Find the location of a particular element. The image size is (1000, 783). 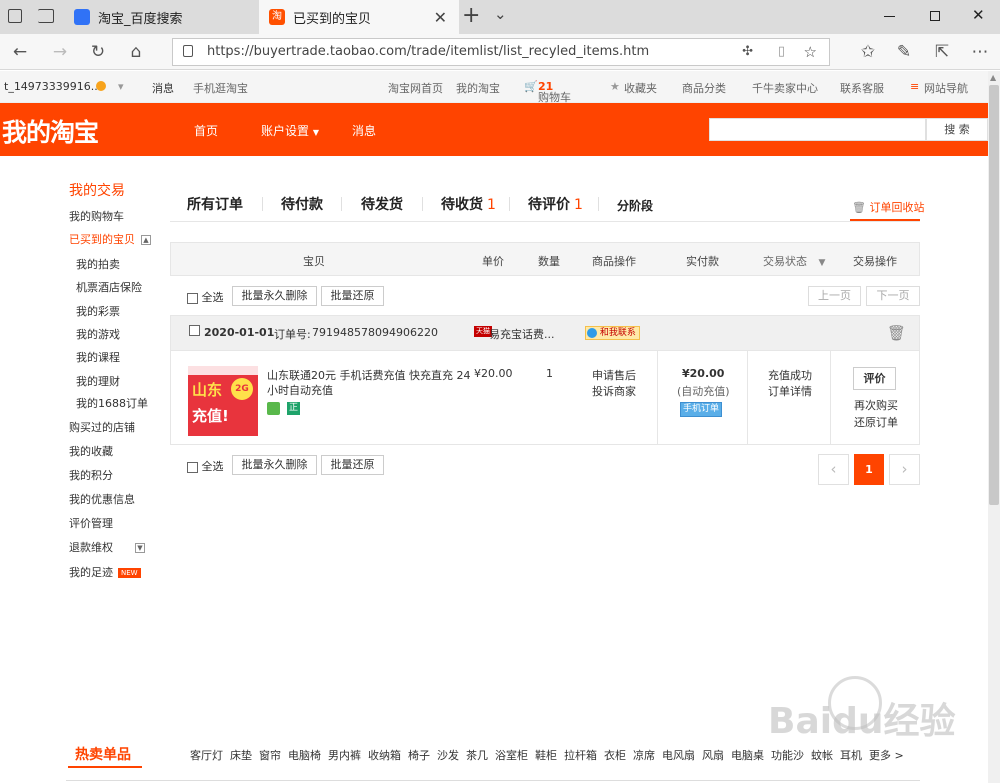

tab-baidu: 淘宝_百度搜索 is located at coordinates (161, 17).